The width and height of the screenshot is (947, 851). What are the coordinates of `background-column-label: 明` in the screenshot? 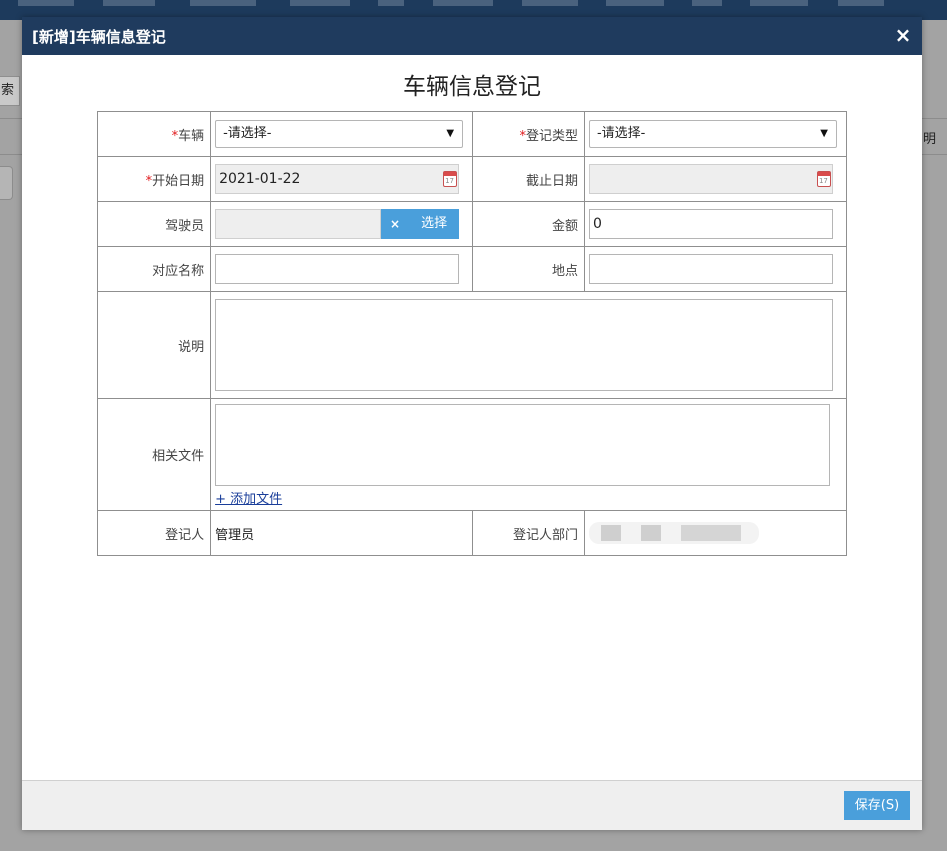 It's located at (930, 139).